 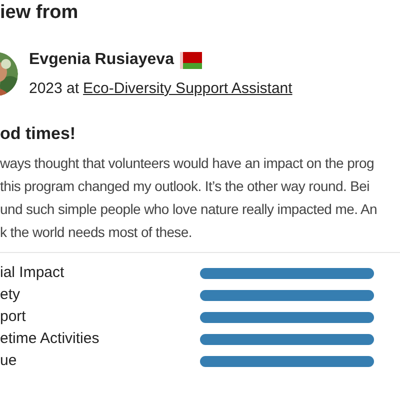 I want to click on flag-icon, so click(x=191, y=60).